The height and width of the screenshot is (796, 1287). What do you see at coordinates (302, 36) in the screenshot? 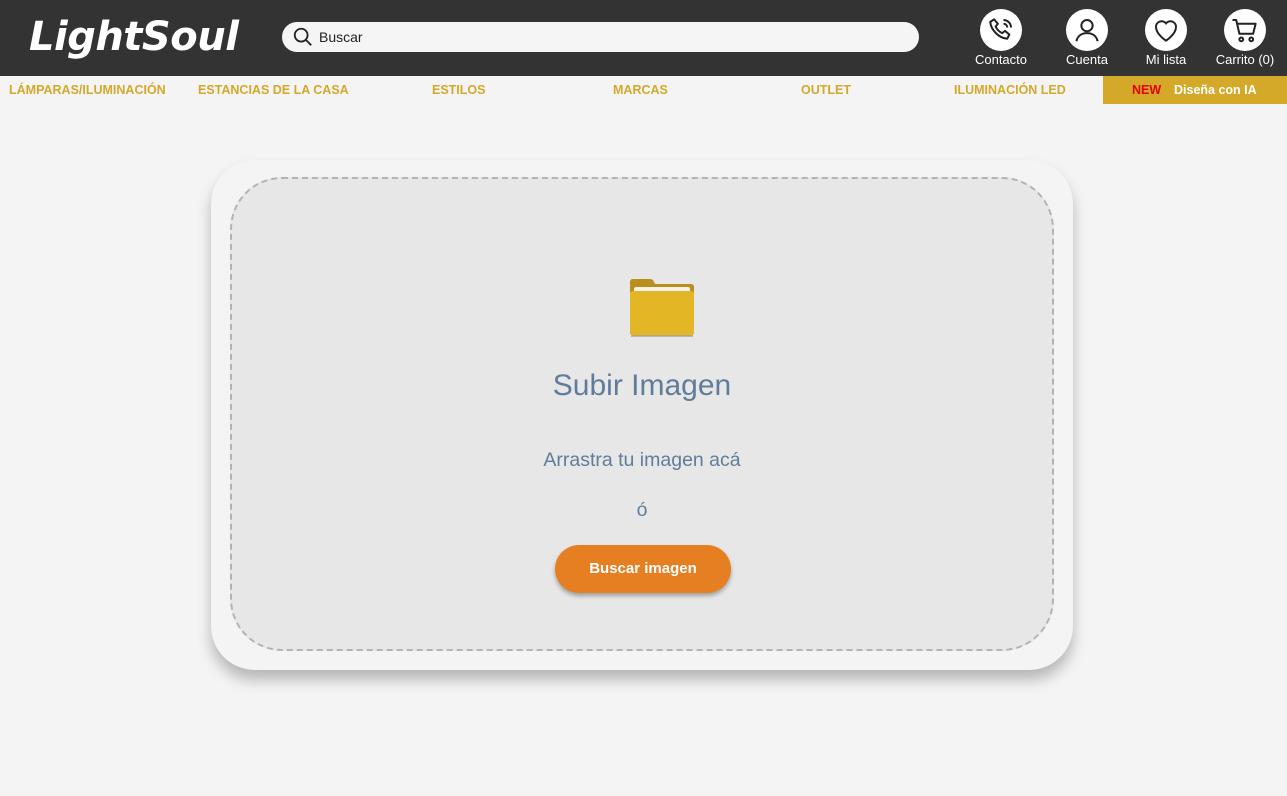
I see `search-icon` at bounding box center [302, 36].